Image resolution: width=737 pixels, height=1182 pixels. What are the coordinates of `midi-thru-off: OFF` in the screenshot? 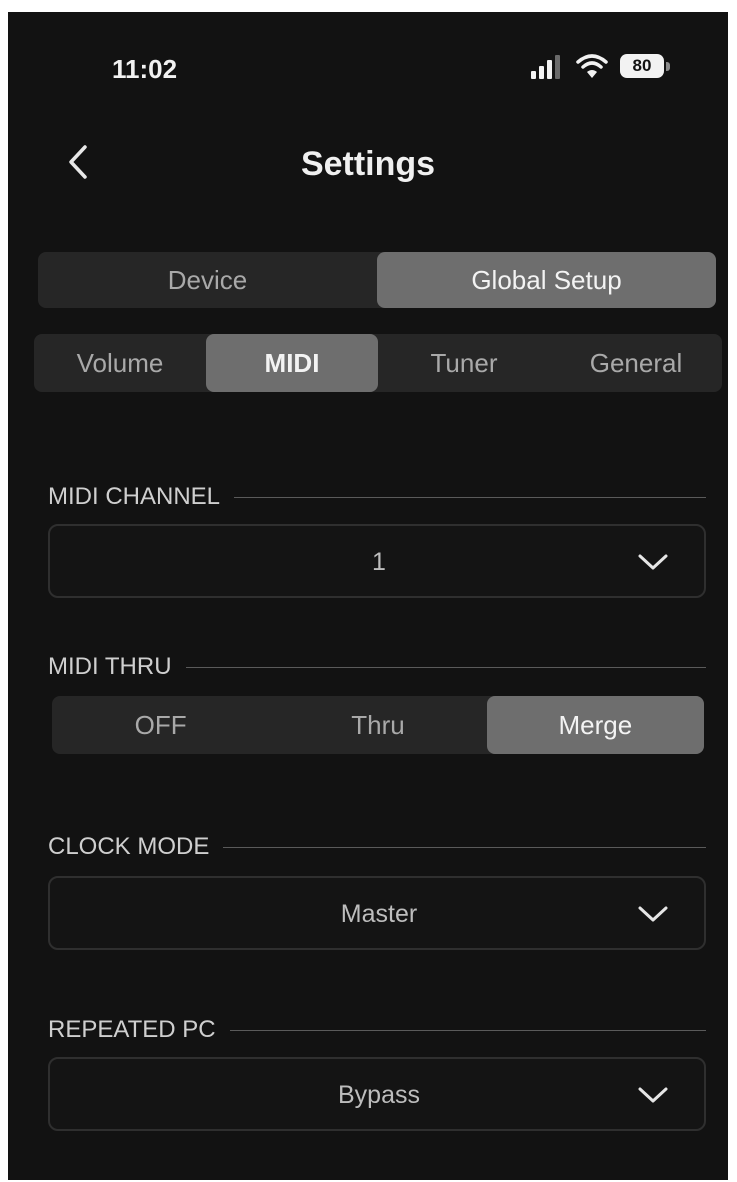 It's located at (160, 725).